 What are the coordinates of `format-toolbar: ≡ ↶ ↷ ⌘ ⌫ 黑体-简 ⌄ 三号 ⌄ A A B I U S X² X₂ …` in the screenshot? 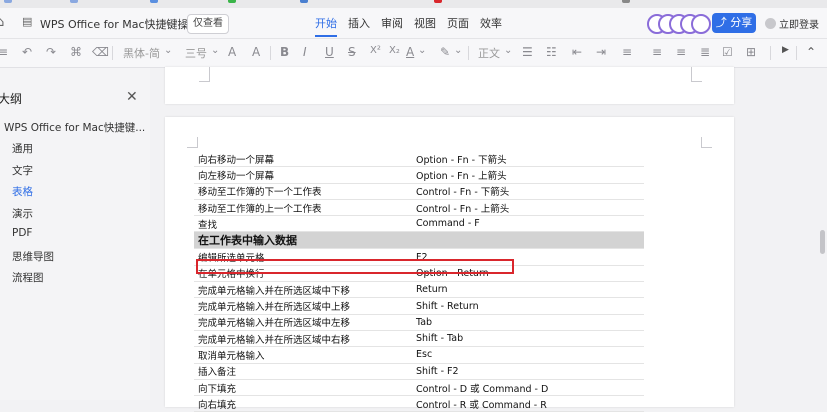 It's located at (413, 53).